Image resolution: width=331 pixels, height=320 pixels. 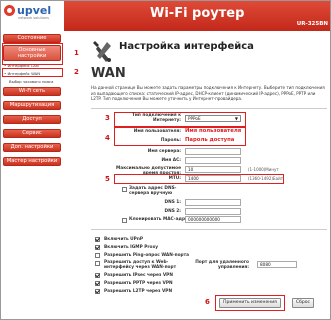 What do you see at coordinates (32, 147) in the screenshot?
I see `sidebar-item-advanced: Доп. настройки` at bounding box center [32, 147].